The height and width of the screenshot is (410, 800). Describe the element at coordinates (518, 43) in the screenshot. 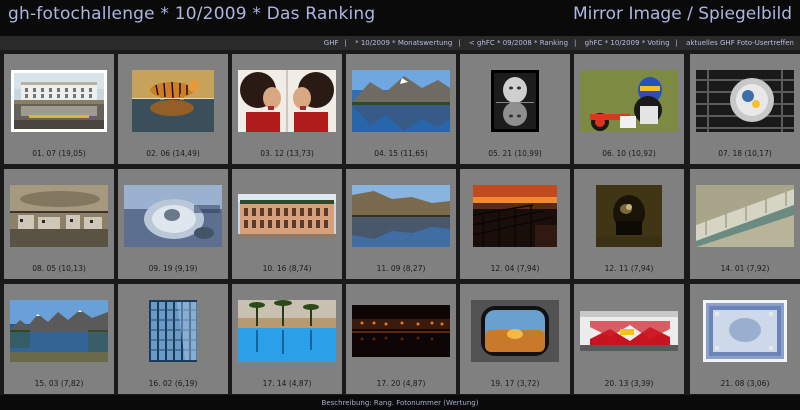

I see `nav-link-previous-ranking: < ghFC * 09/2008 * Ranking` at that location.